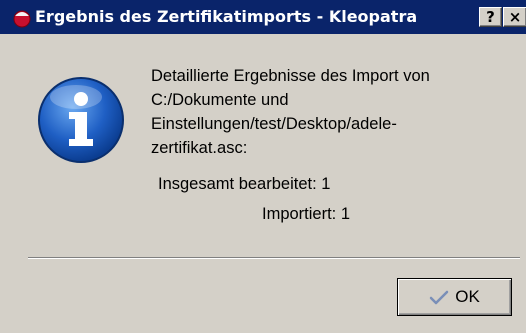  Describe the element at coordinates (326, 184) in the screenshot. I see `total-processed-value: 1` at that location.